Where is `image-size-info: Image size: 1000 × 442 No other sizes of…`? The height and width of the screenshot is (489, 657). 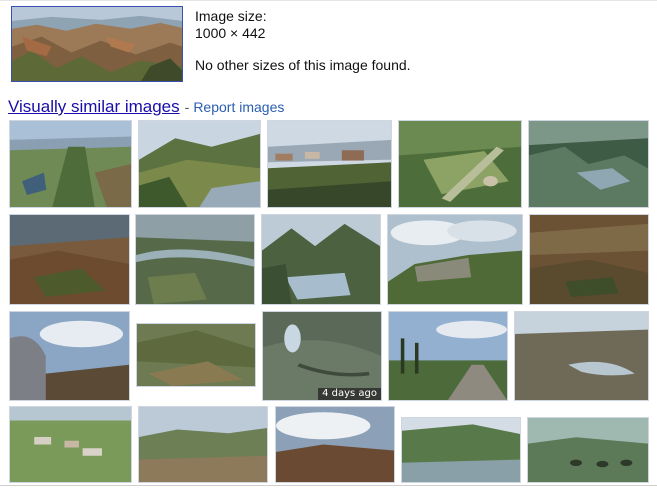
image-size-info: Image size: 1000 × 442 No other sizes of… is located at coordinates (303, 41).